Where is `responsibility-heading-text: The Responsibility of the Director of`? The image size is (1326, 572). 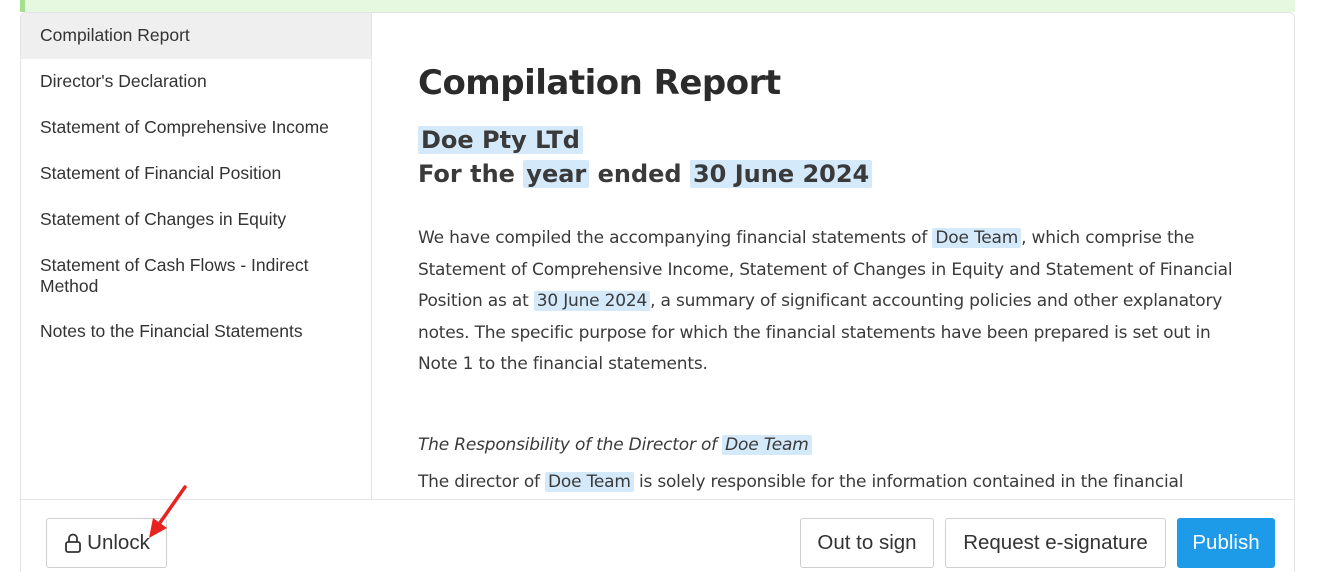
responsibility-heading-text: The Responsibility of the Director of is located at coordinates (567, 444).